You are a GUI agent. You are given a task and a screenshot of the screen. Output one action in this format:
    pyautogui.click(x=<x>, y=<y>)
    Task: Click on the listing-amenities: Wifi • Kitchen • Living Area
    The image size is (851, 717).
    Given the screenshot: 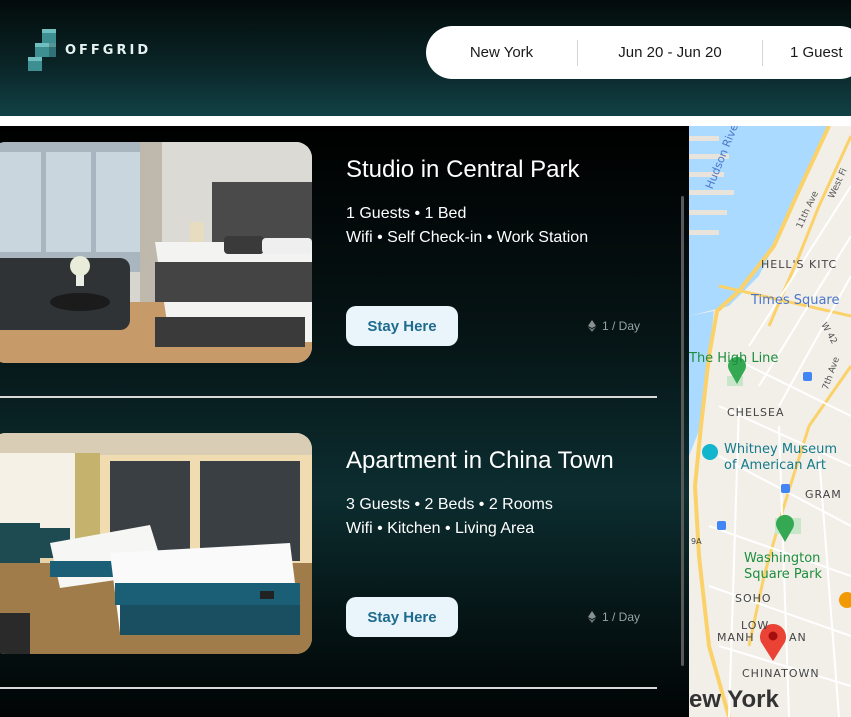 What is the action you would take?
    pyautogui.click(x=440, y=528)
    